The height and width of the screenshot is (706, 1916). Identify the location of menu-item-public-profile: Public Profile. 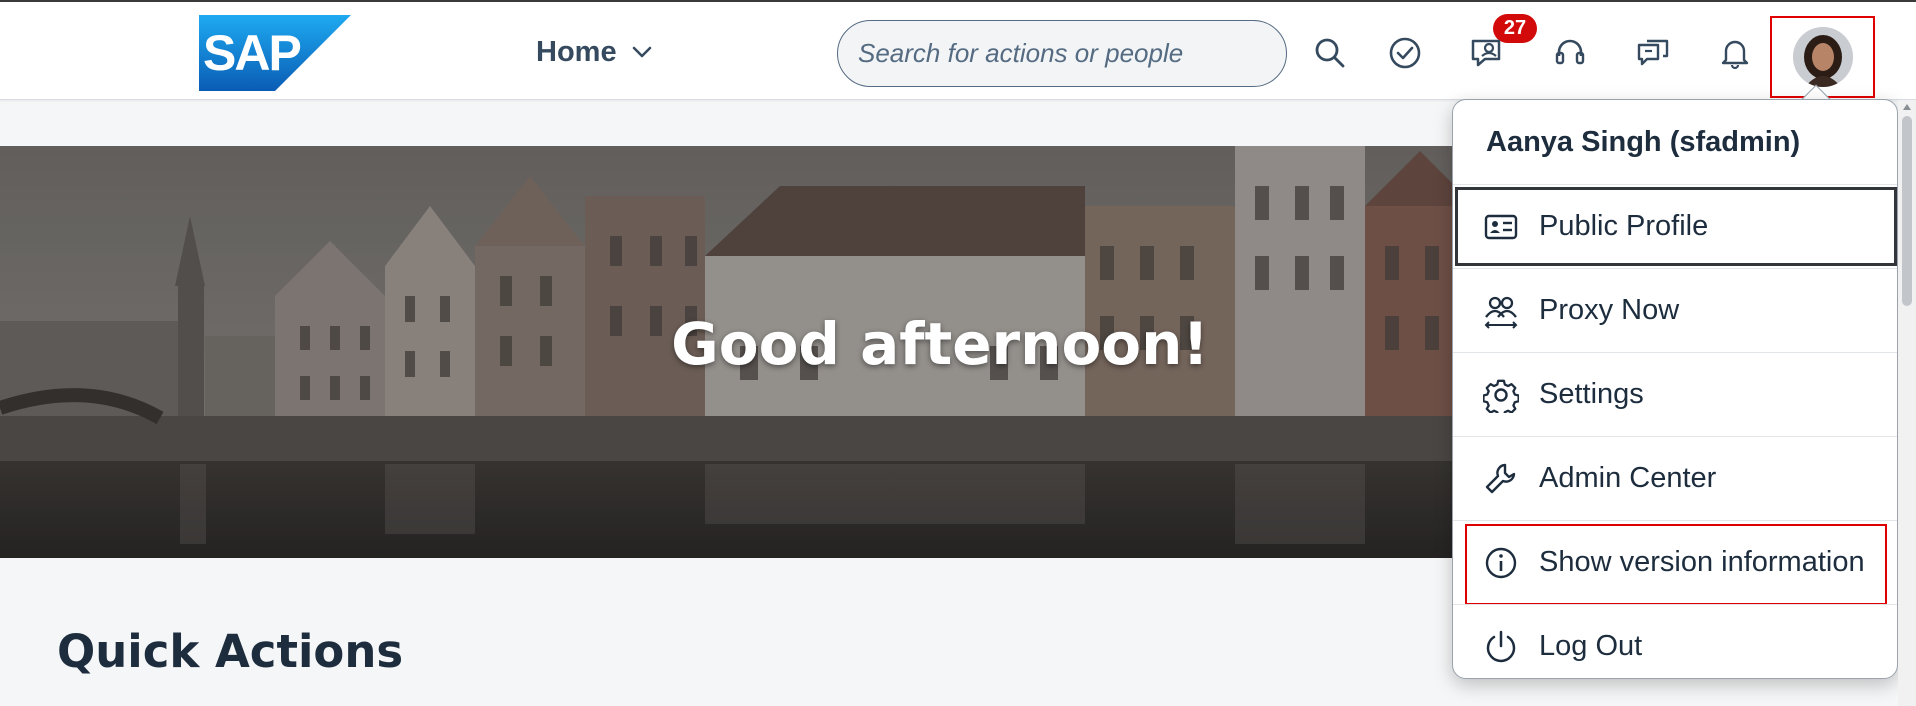
(1675, 226).